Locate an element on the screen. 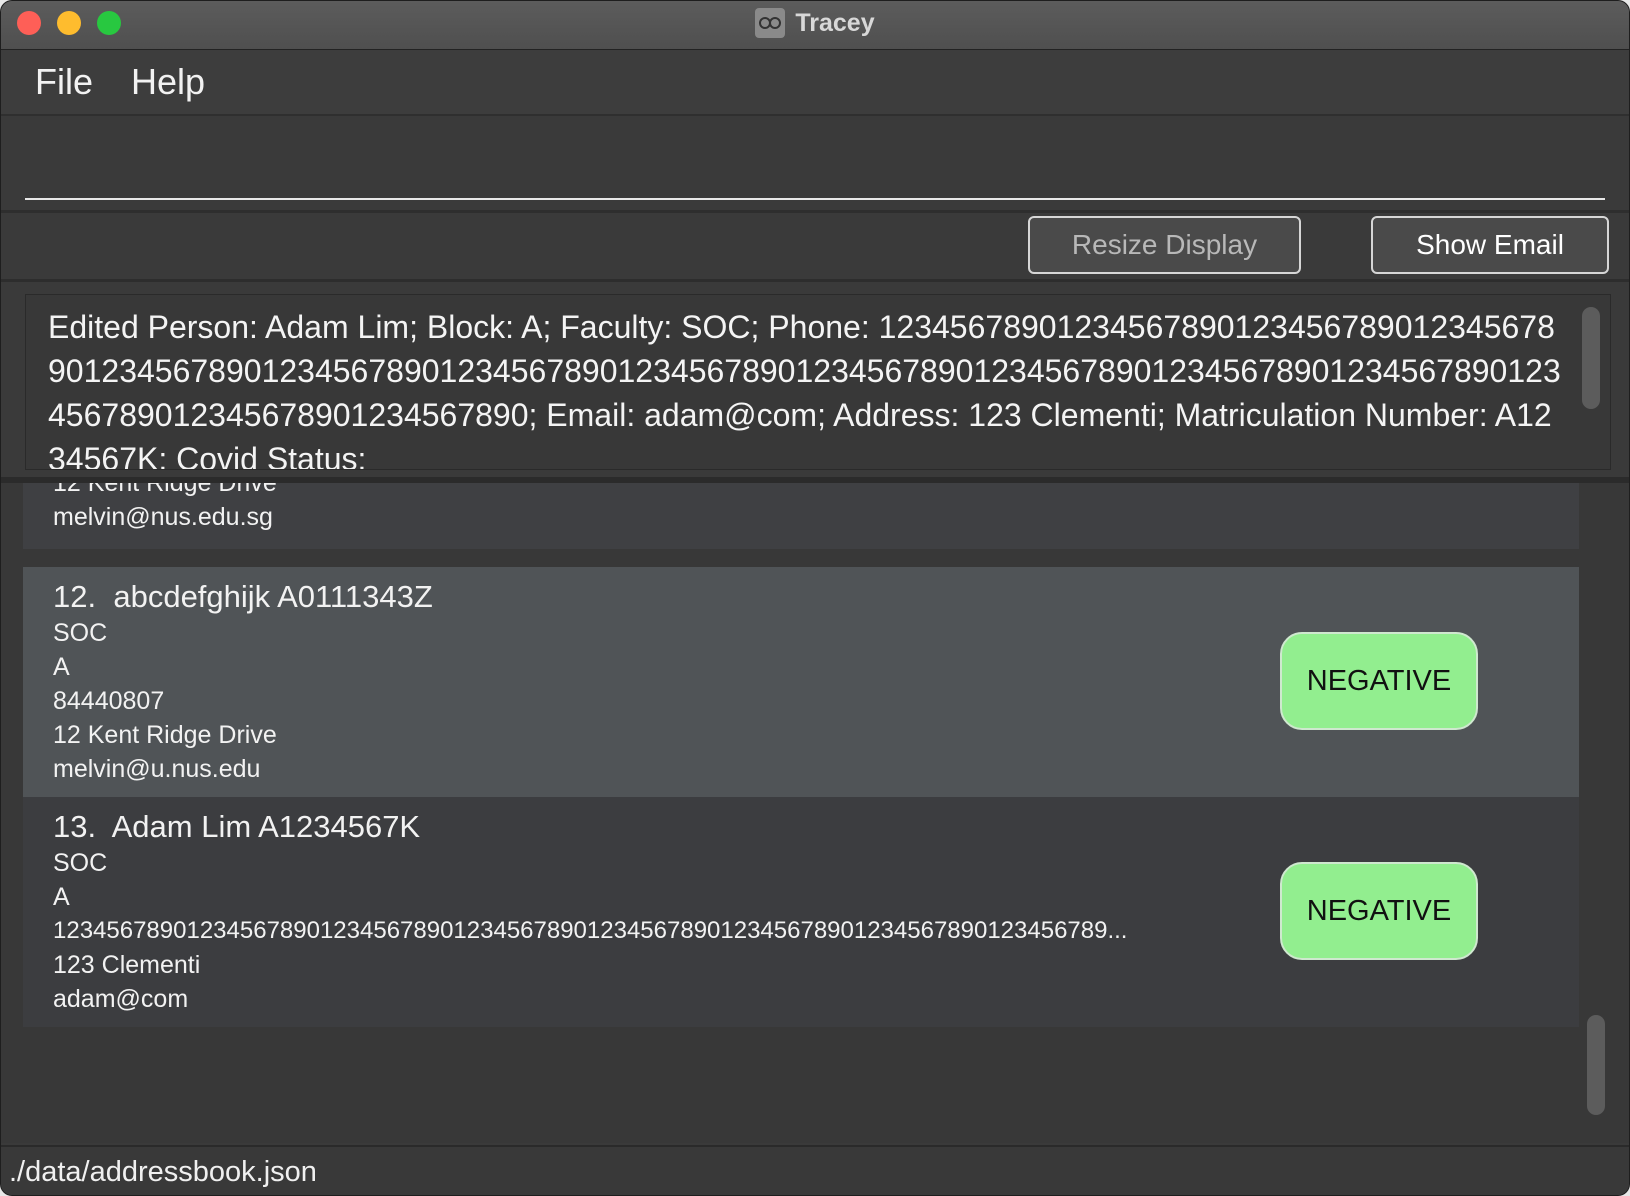  app-logo-icon is located at coordinates (770, 23).